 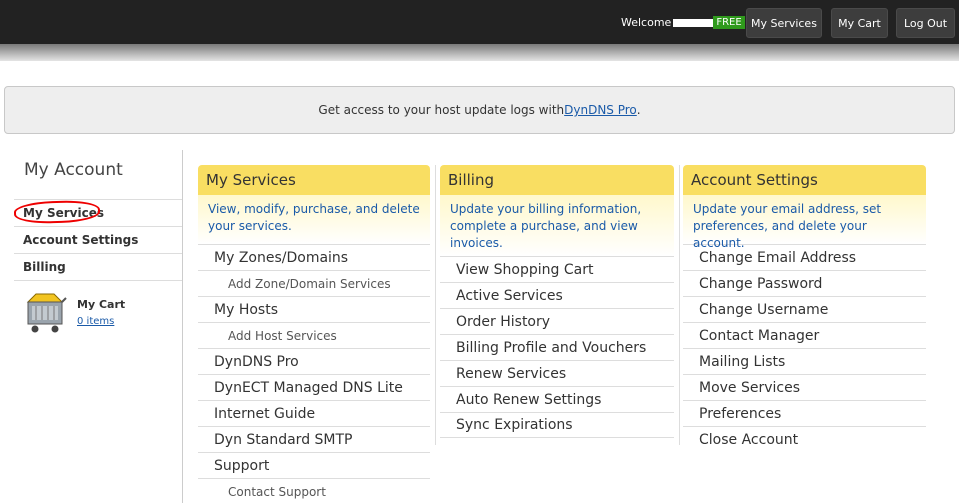 I want to click on account-tier-badge: FREE, so click(x=729, y=22).